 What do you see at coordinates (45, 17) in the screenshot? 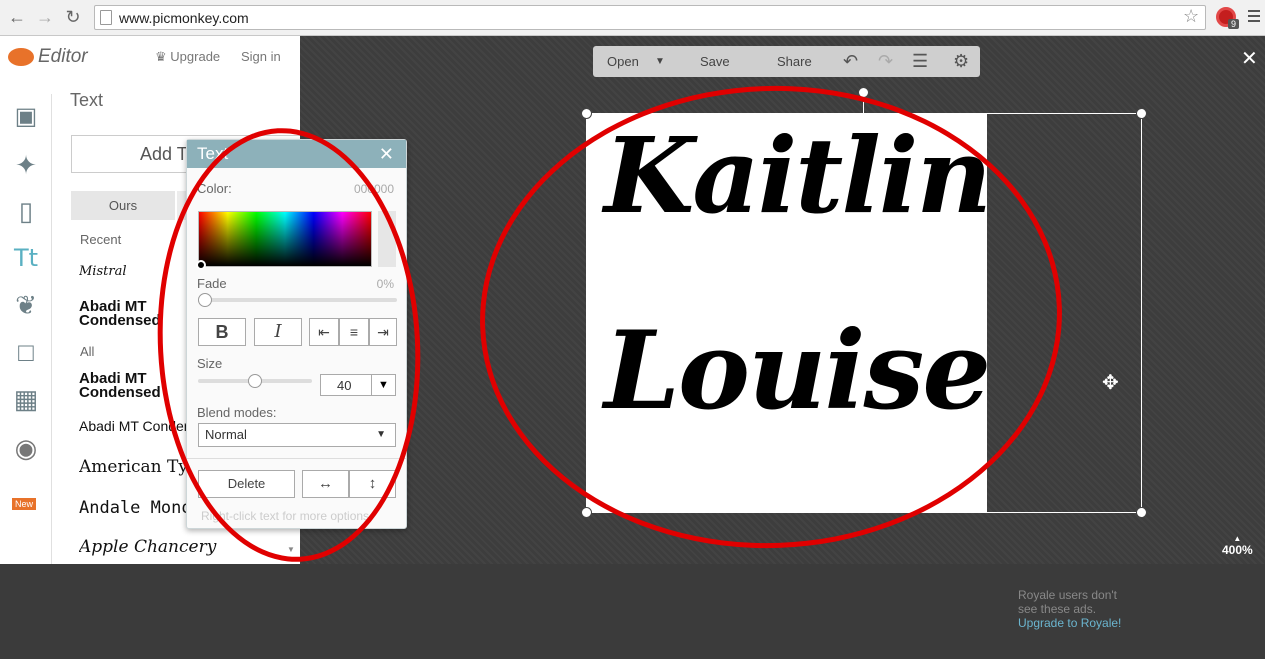
I see `forward-icon: →` at bounding box center [45, 17].